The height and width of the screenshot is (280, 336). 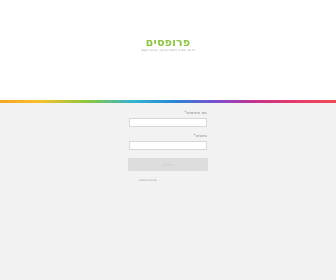 What do you see at coordinates (168, 145) in the screenshot?
I see `password-input` at bounding box center [168, 145].